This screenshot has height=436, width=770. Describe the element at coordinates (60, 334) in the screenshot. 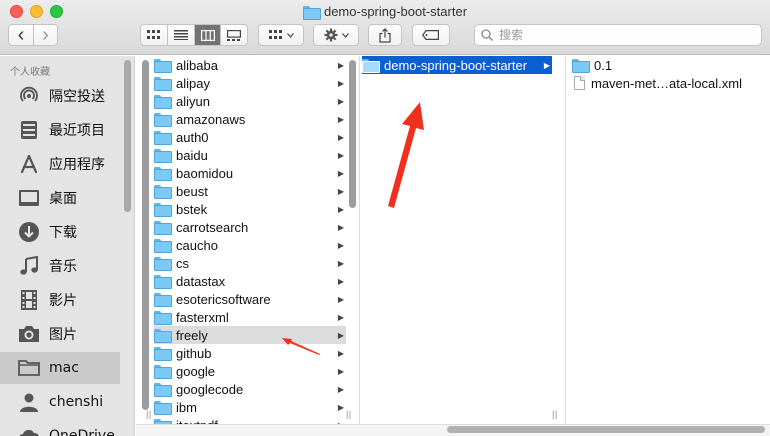

I see `sidebar-item-pictures: 图片` at that location.